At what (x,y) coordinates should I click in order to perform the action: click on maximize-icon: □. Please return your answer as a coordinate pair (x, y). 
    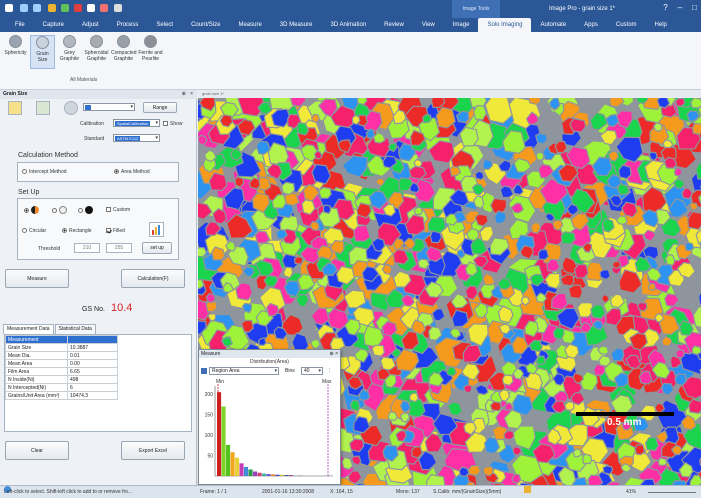
    Looking at the image, I should click on (694, 7).